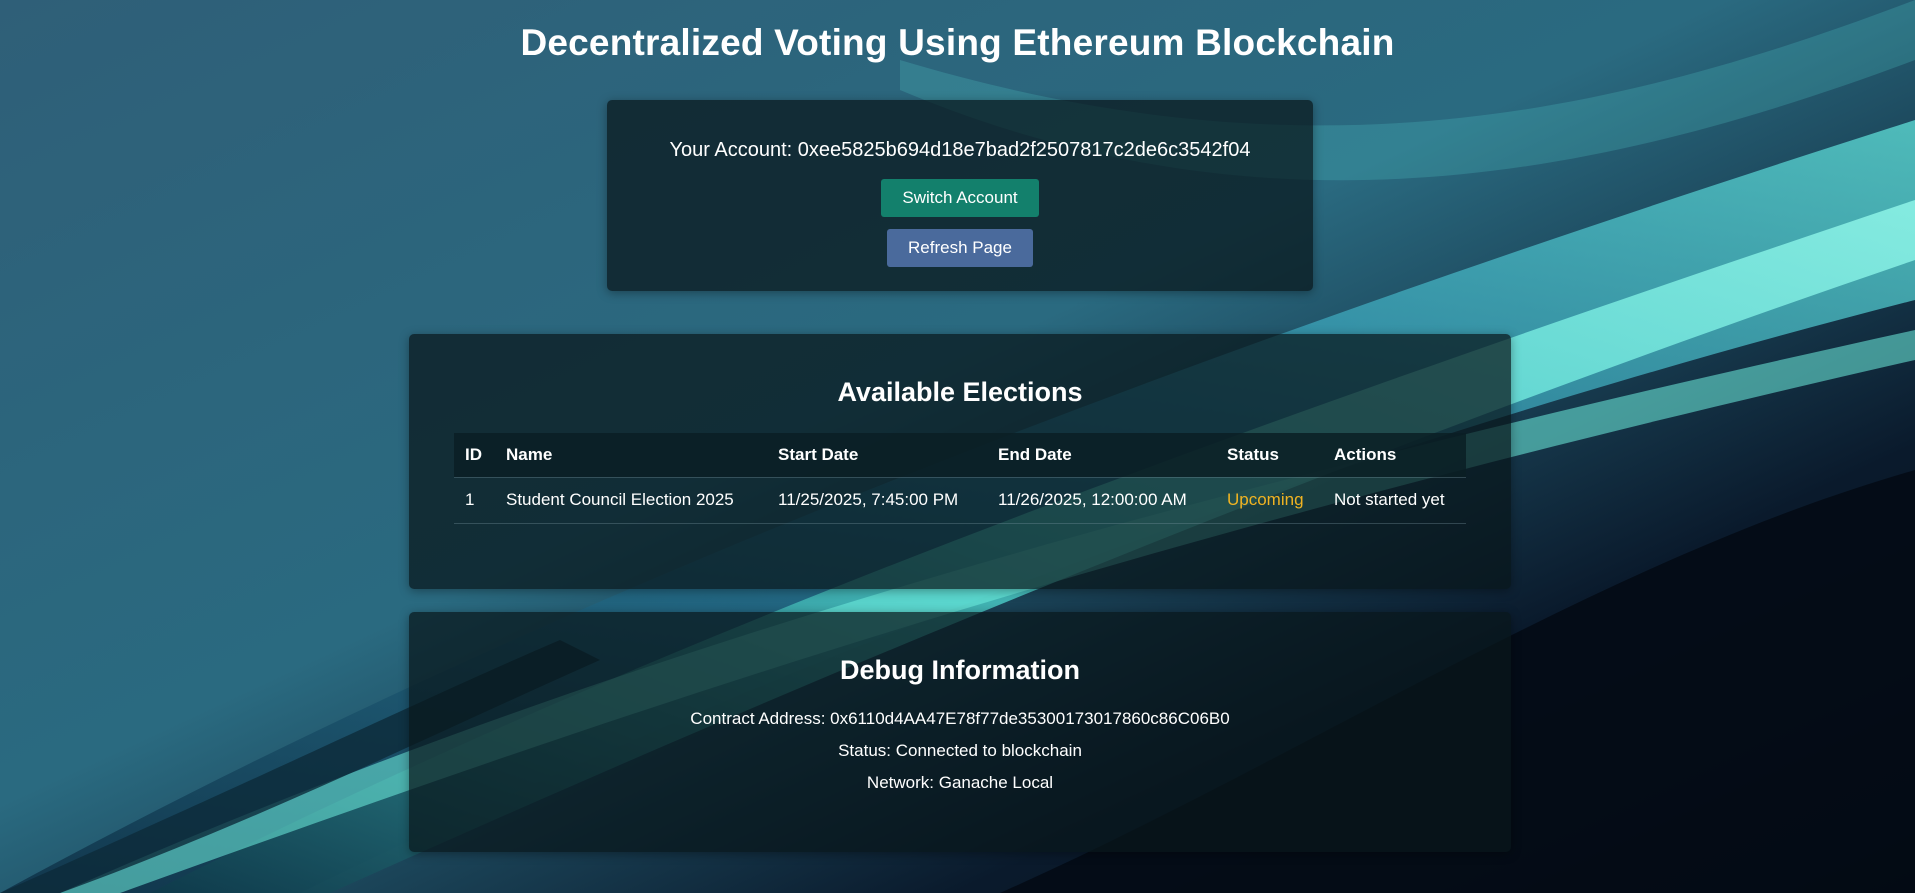  What do you see at coordinates (631, 455) in the screenshot?
I see `column-header-name: Name` at bounding box center [631, 455].